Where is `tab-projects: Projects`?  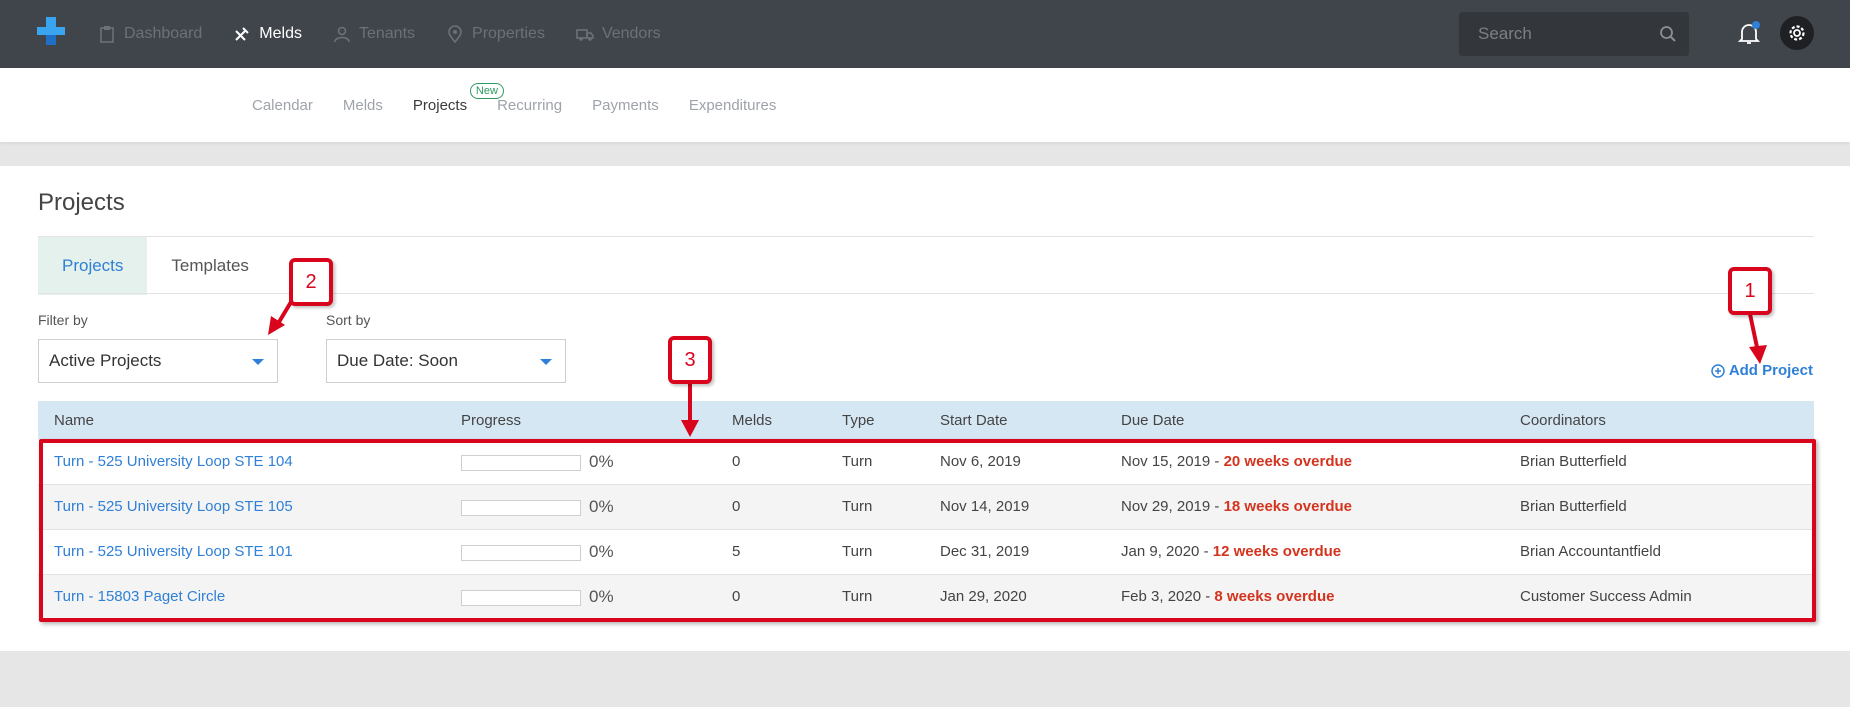
tab-projects: Projects is located at coordinates (93, 266).